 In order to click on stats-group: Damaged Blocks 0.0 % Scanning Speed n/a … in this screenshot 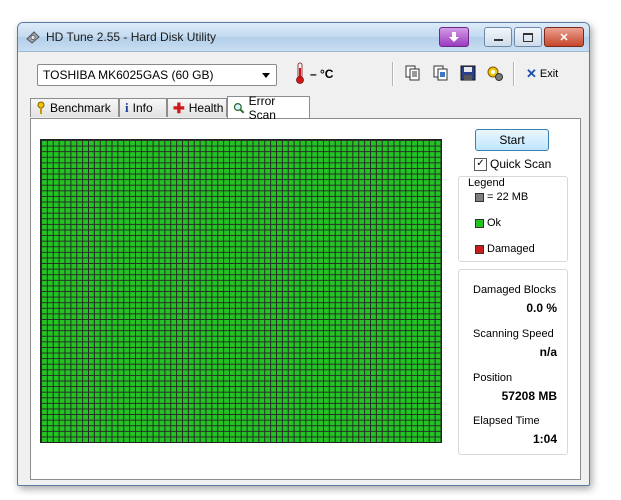, I will do `click(513, 362)`.